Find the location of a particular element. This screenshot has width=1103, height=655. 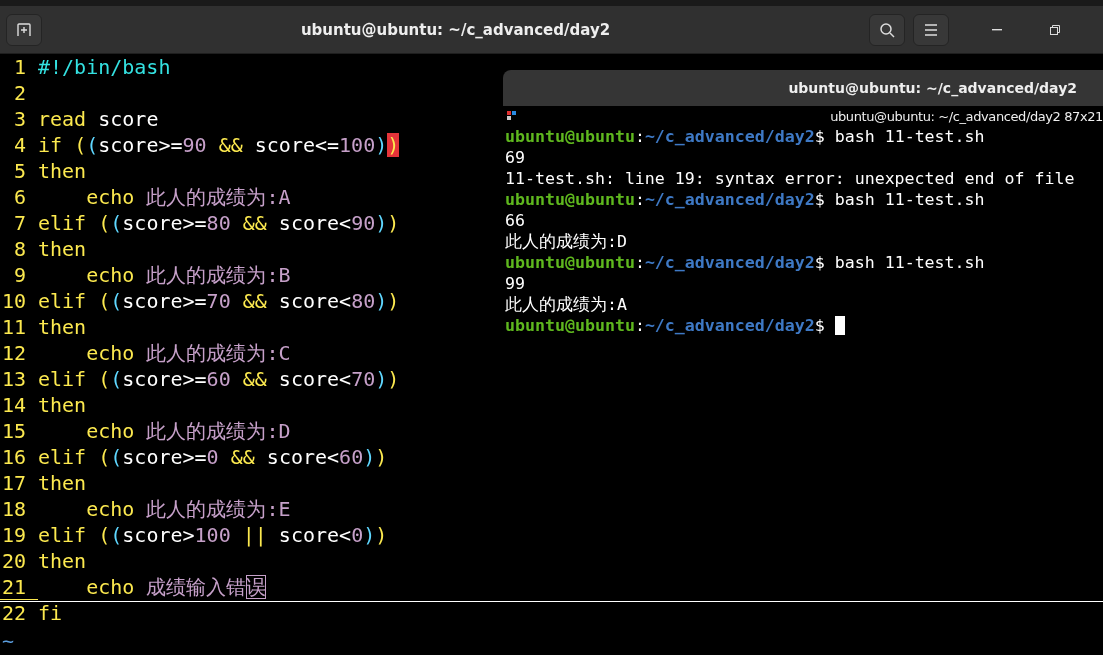

code-line: elif ((score>=0 && score<60)) is located at coordinates (213, 457).